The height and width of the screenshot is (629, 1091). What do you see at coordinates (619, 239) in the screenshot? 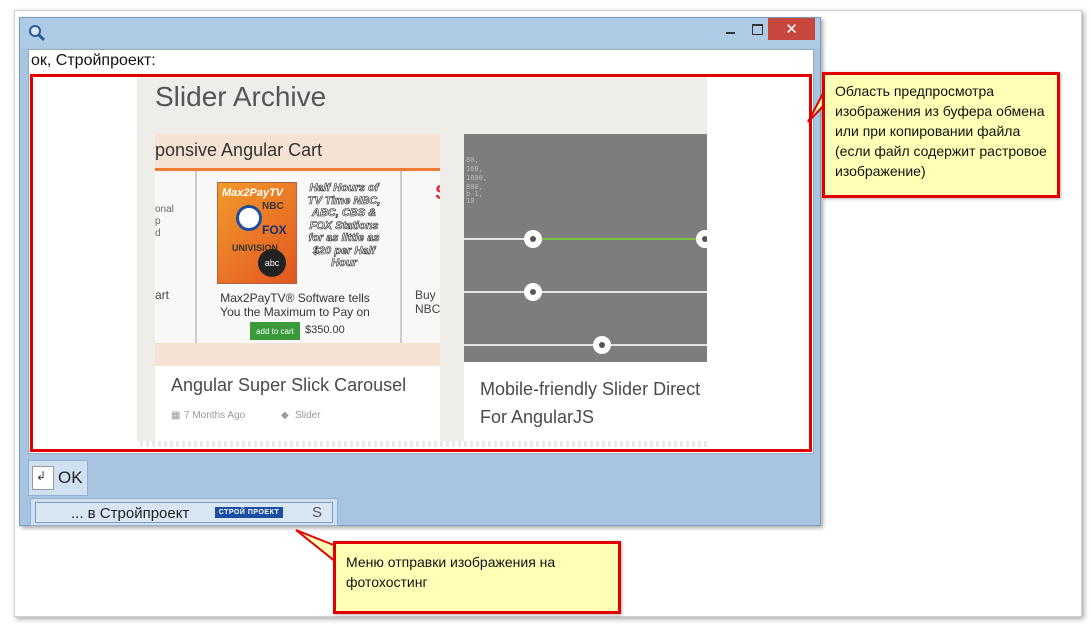
I see `slider-range` at bounding box center [619, 239].